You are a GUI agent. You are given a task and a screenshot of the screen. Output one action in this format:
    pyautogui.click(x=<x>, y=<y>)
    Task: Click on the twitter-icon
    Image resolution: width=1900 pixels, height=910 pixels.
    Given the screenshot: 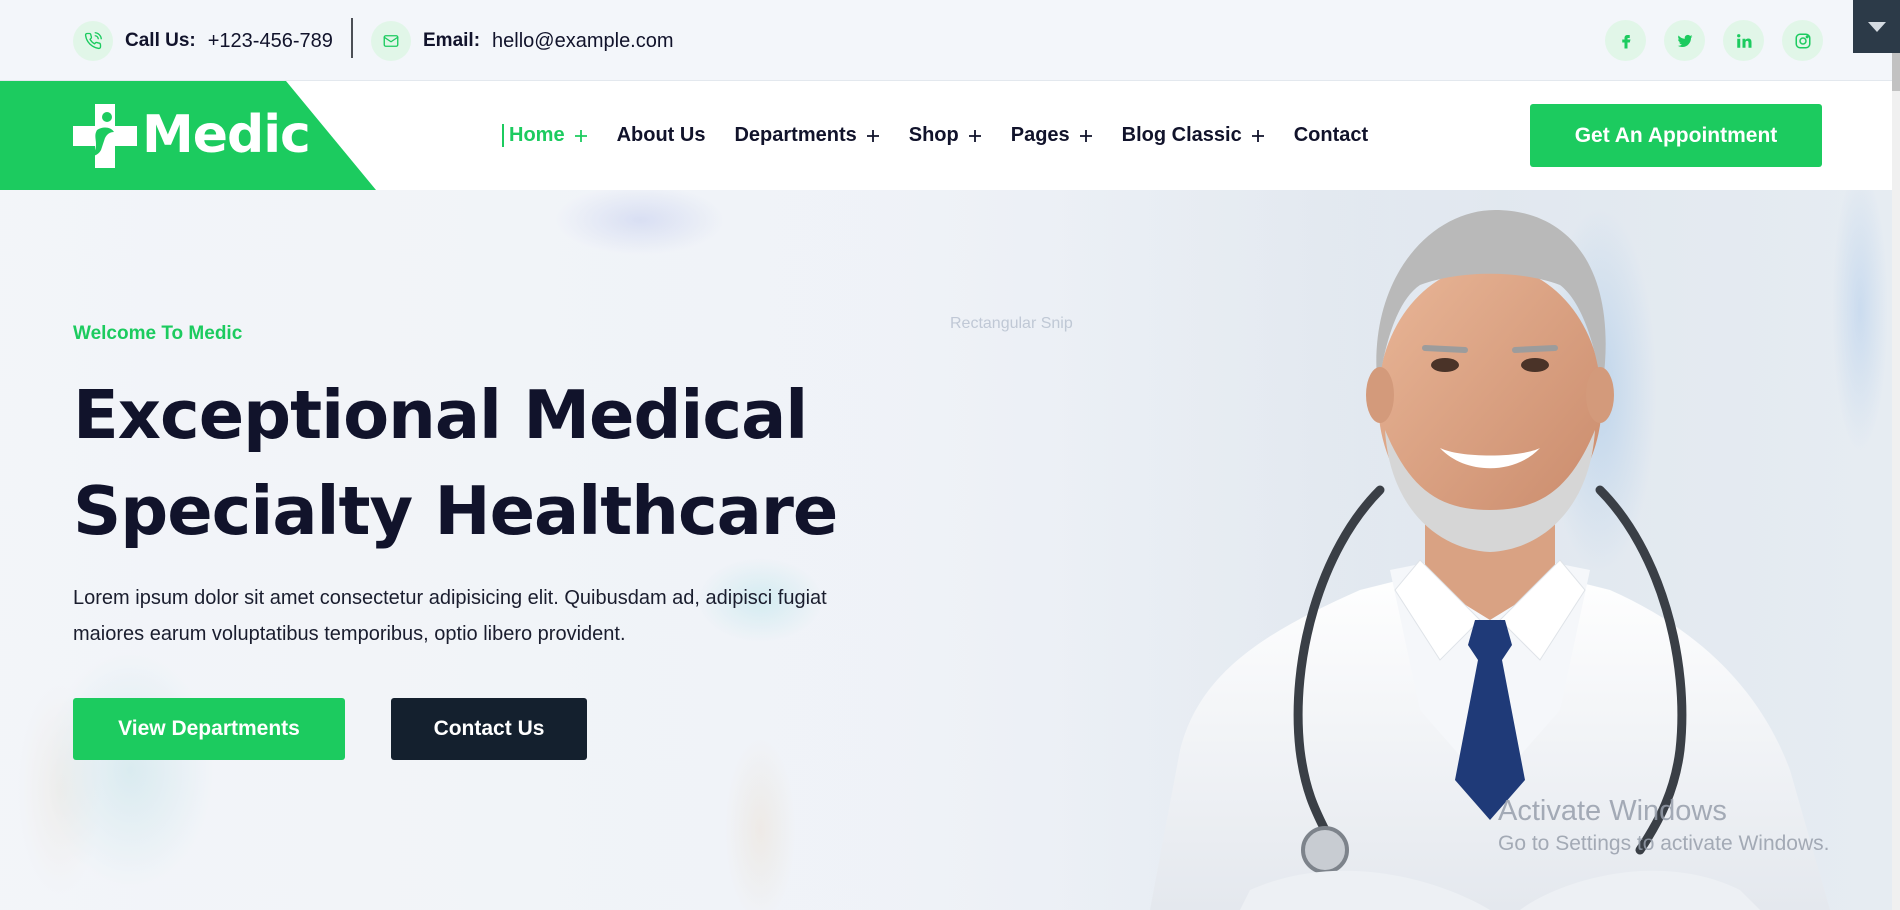 What is the action you would take?
    pyautogui.click(x=1684, y=40)
    